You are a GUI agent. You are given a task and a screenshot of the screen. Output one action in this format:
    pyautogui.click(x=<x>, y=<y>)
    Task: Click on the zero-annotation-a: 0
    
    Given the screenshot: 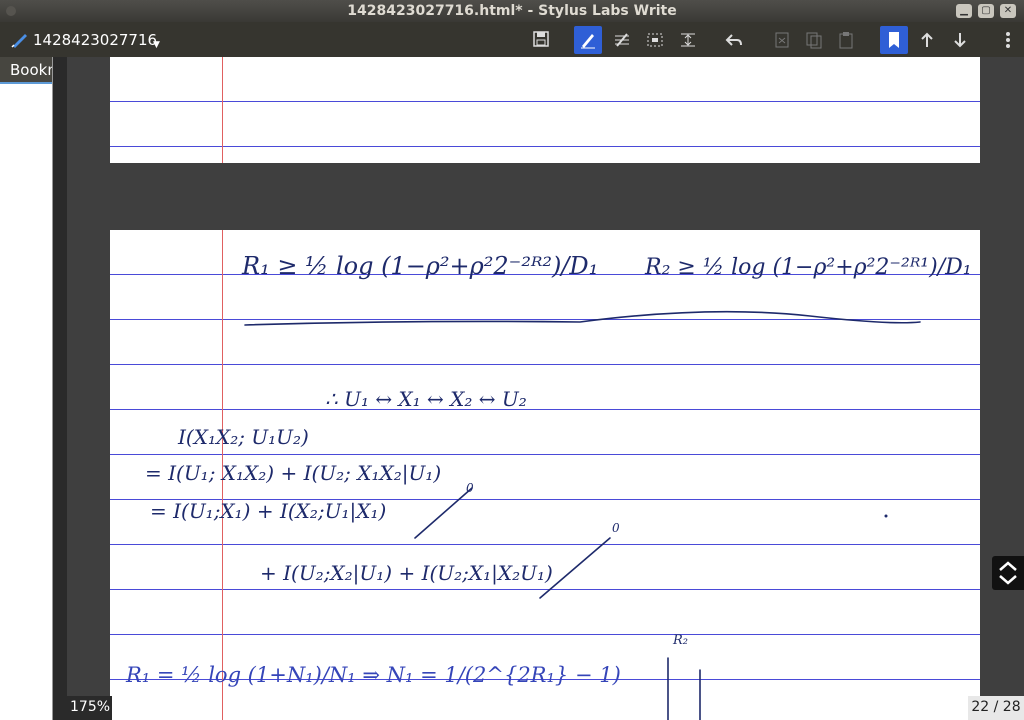 What is the action you would take?
    pyautogui.click(x=470, y=488)
    